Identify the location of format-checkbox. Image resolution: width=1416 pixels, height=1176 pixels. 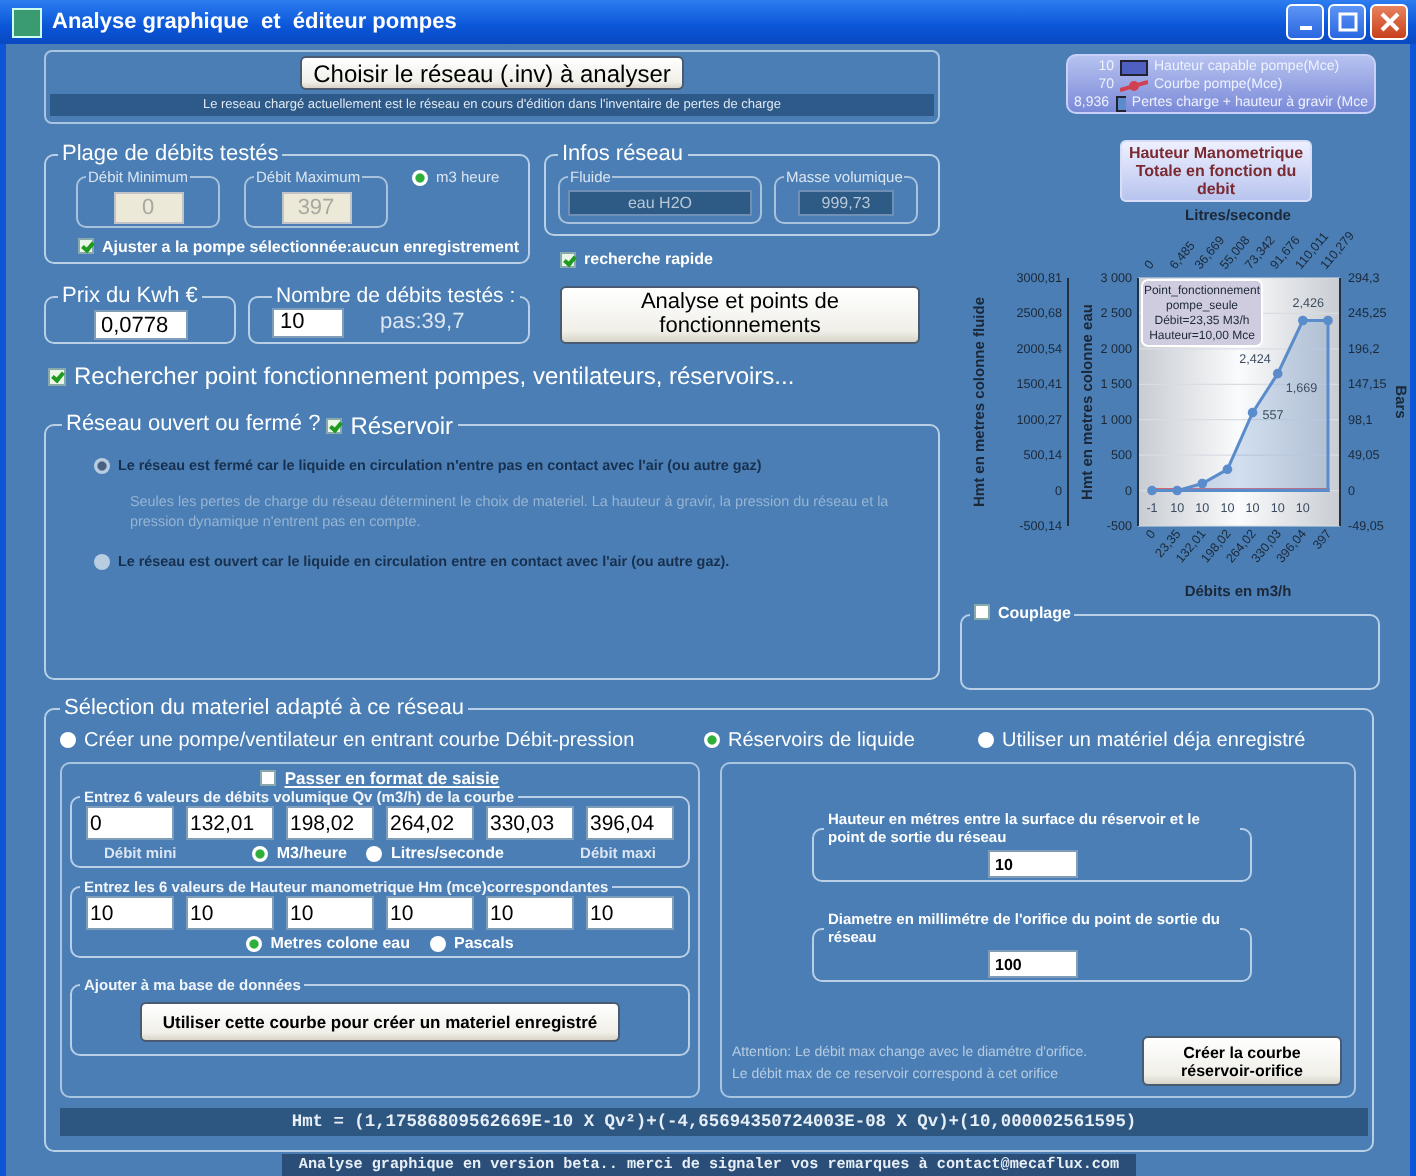
(268, 778).